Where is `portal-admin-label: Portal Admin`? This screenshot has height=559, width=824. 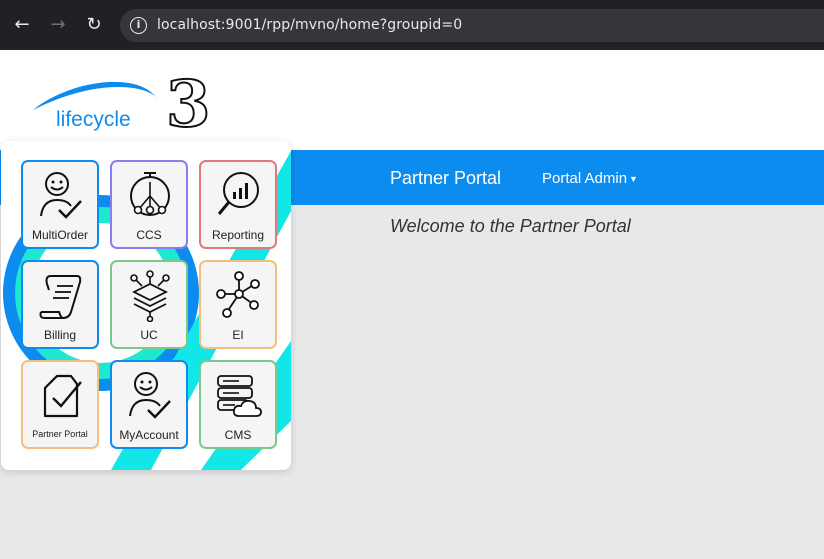
portal-admin-label: Portal Admin is located at coordinates (585, 178).